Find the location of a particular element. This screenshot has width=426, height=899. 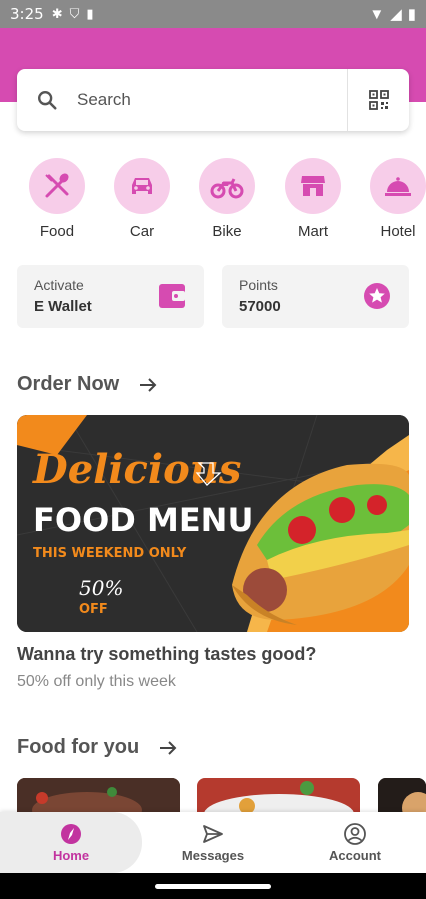

settings-gear-icon: ✱ is located at coordinates (57, 13).